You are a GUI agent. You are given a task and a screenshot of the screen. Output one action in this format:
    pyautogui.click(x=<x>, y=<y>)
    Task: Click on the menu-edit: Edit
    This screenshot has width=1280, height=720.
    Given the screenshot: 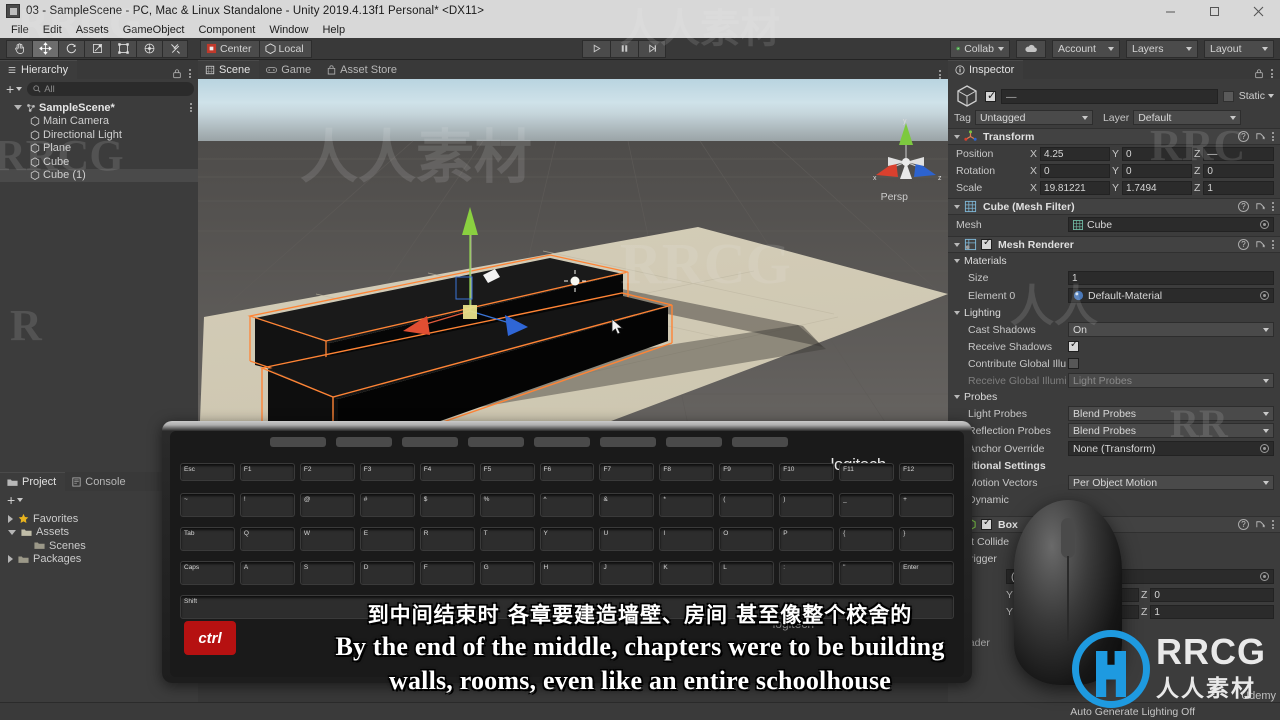 What is the action you would take?
    pyautogui.click(x=52, y=30)
    